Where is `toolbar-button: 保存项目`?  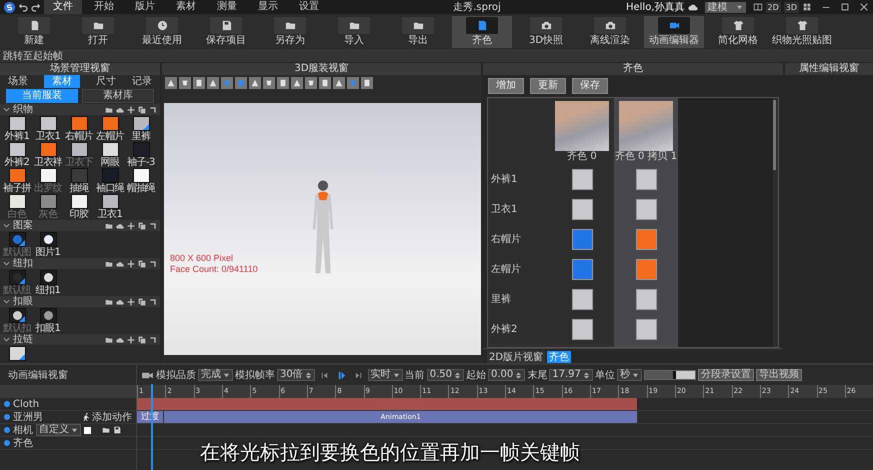
toolbar-button: 保存项目 is located at coordinates (226, 32).